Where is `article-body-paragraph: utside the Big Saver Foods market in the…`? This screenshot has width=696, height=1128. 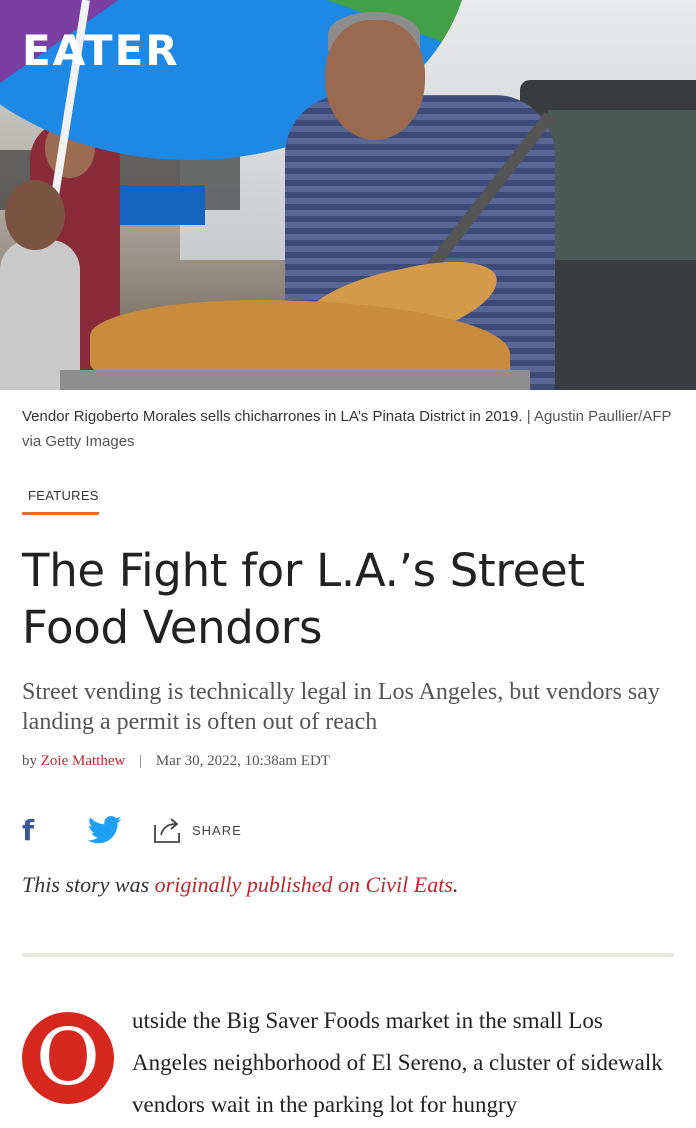
article-body-paragraph: utside the Big Saver Foods market in the… is located at coordinates (397, 1062).